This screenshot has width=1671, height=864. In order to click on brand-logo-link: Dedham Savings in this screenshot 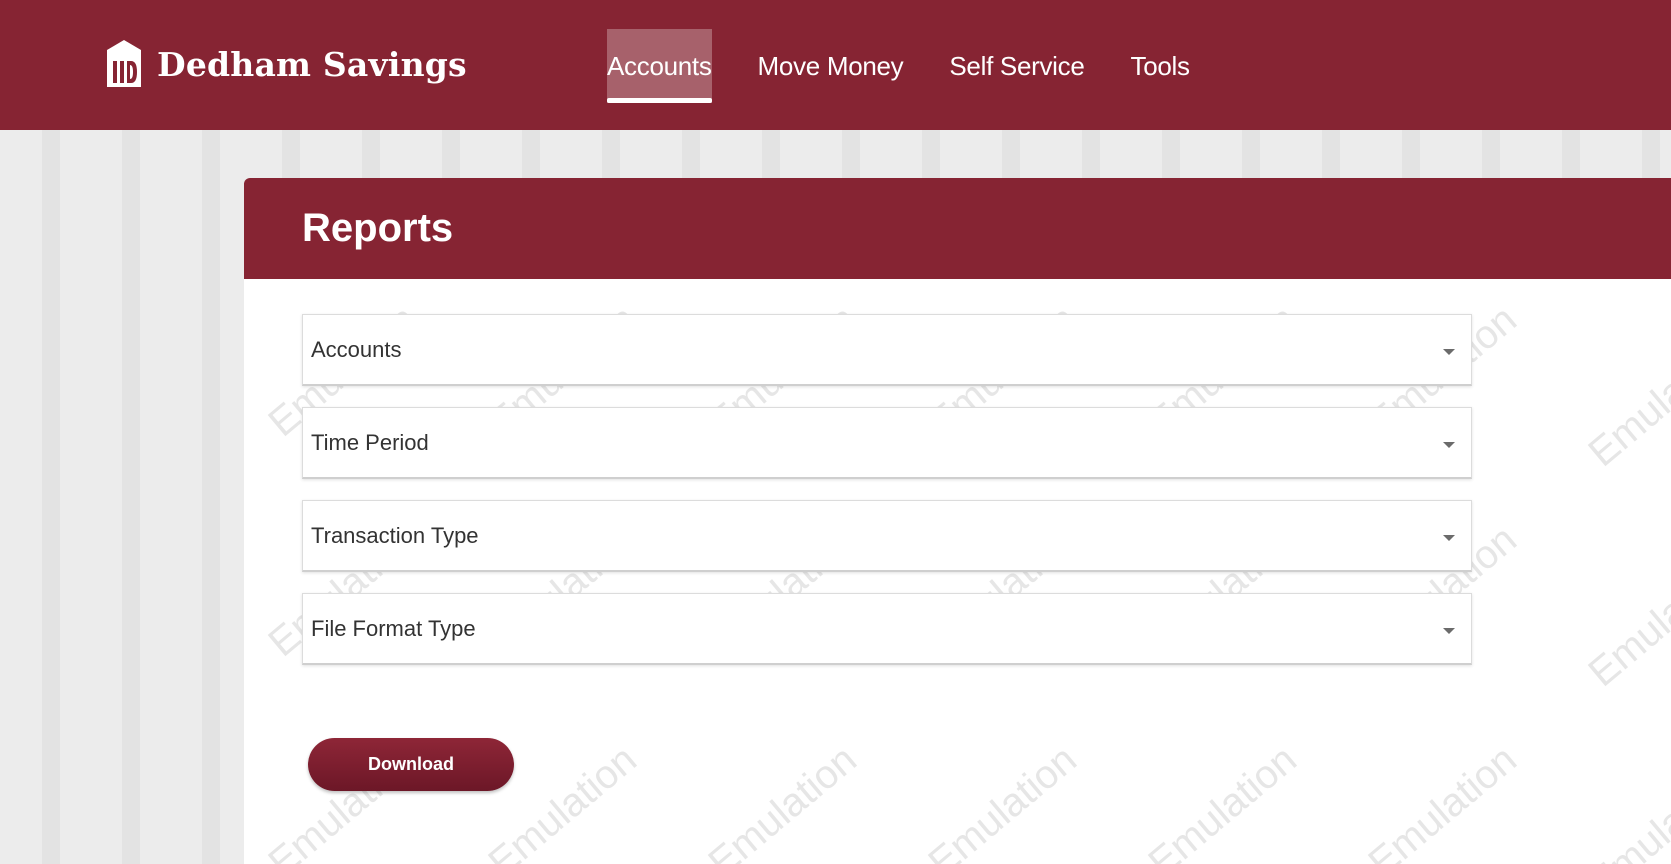, I will do `click(285, 64)`.